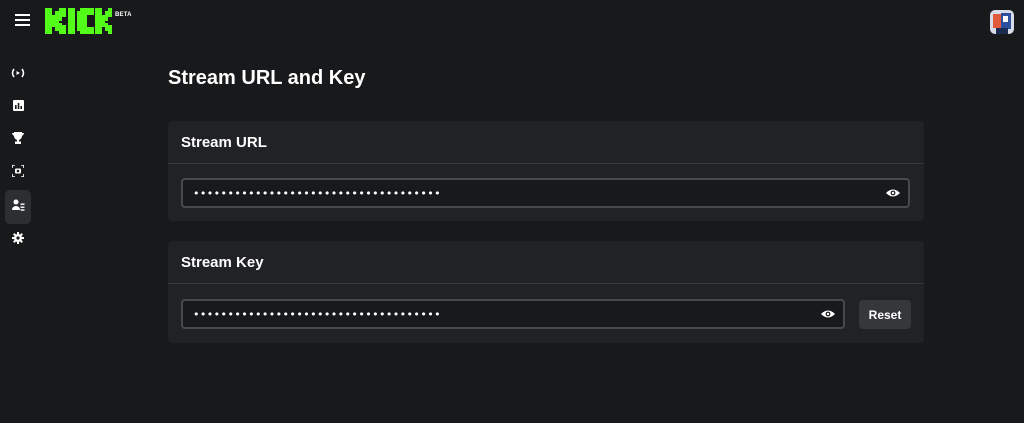 The height and width of the screenshot is (423, 1024). I want to click on stream-url-input, so click(550, 193).